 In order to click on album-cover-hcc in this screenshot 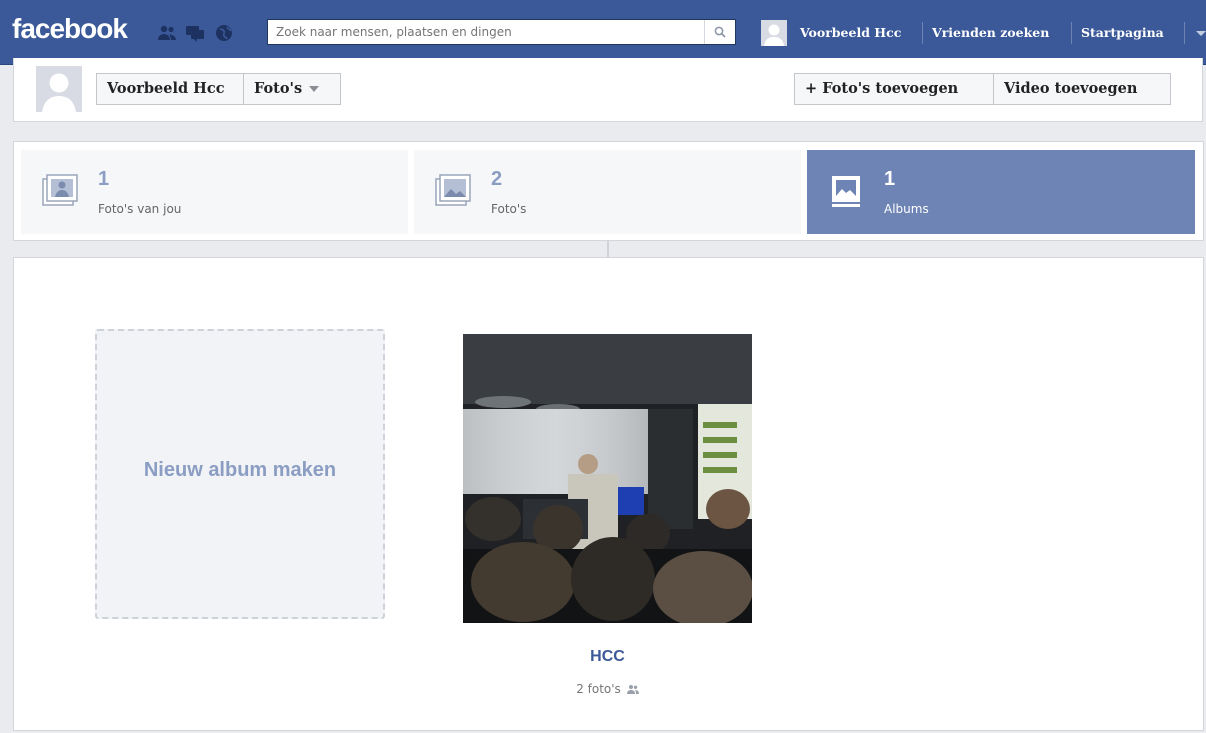, I will do `click(607, 478)`.